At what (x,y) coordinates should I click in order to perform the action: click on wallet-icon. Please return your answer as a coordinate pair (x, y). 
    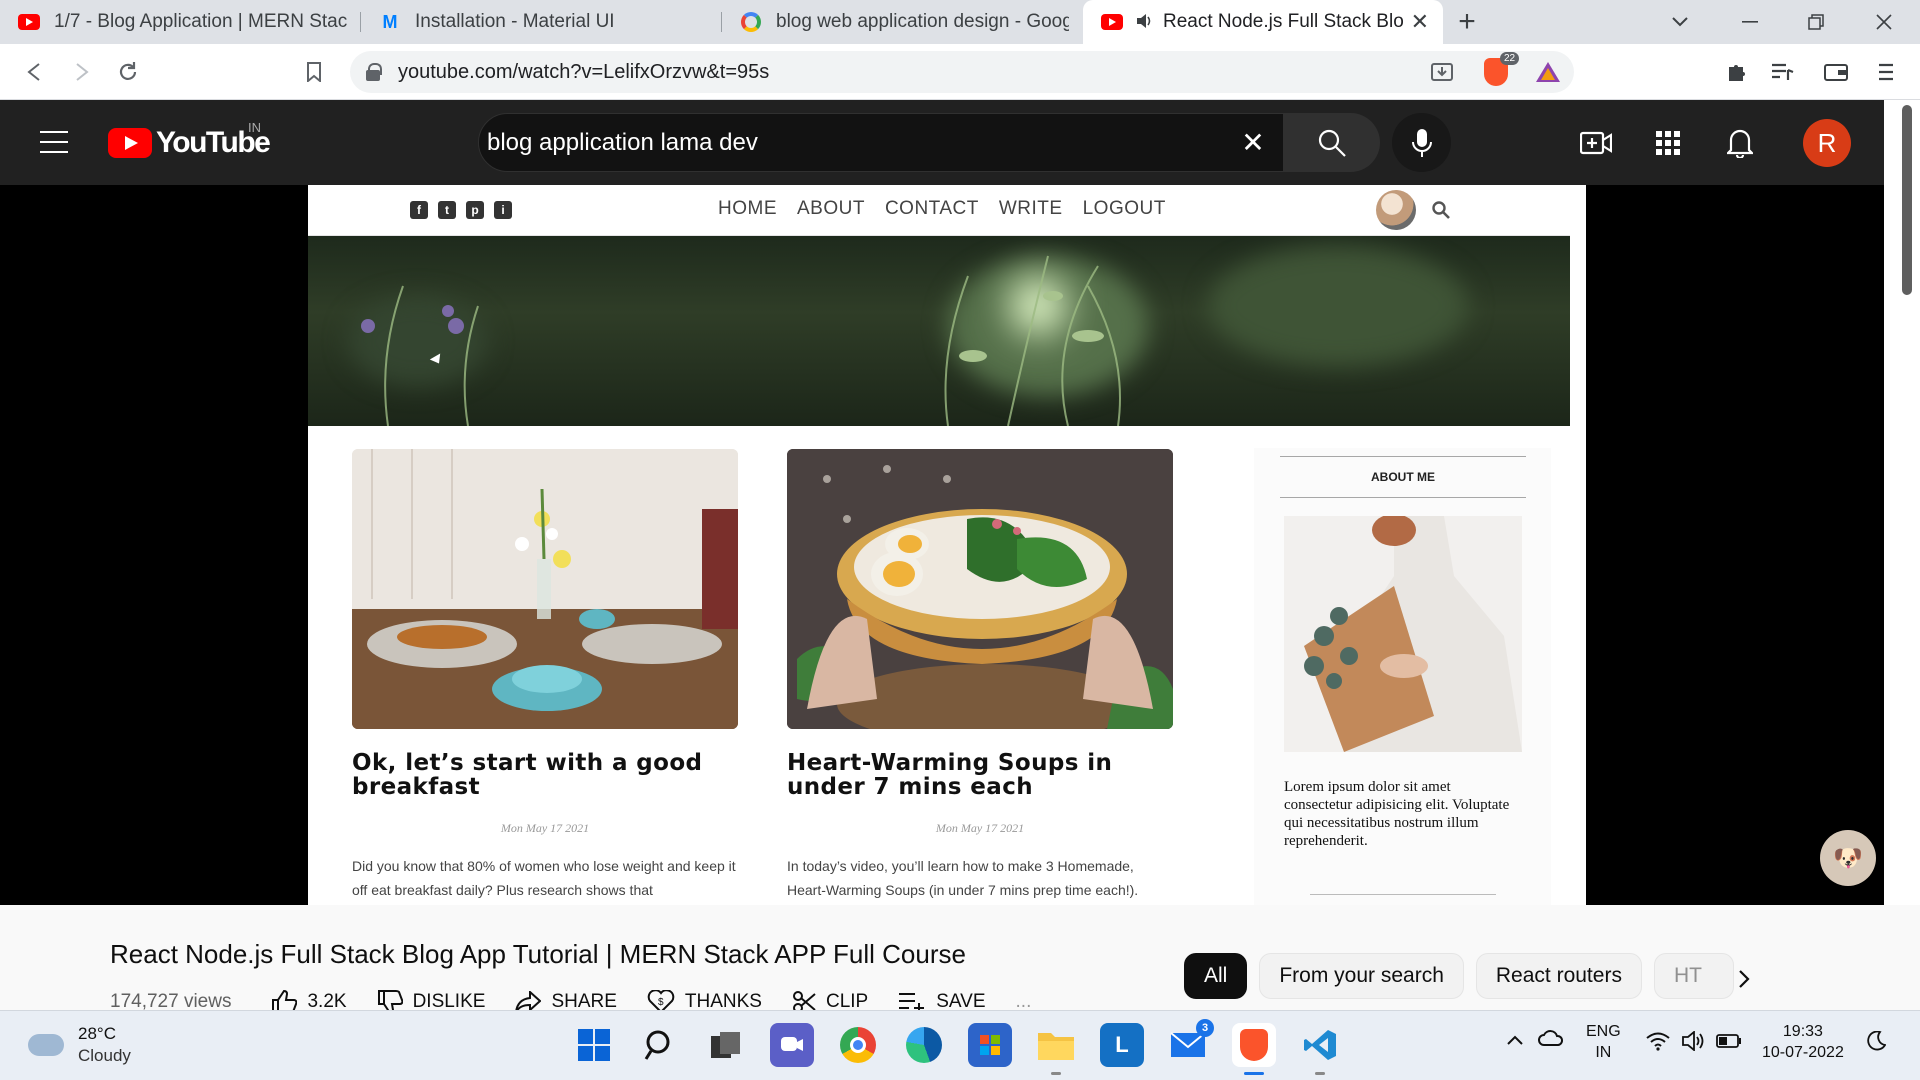
    Looking at the image, I should click on (1836, 72).